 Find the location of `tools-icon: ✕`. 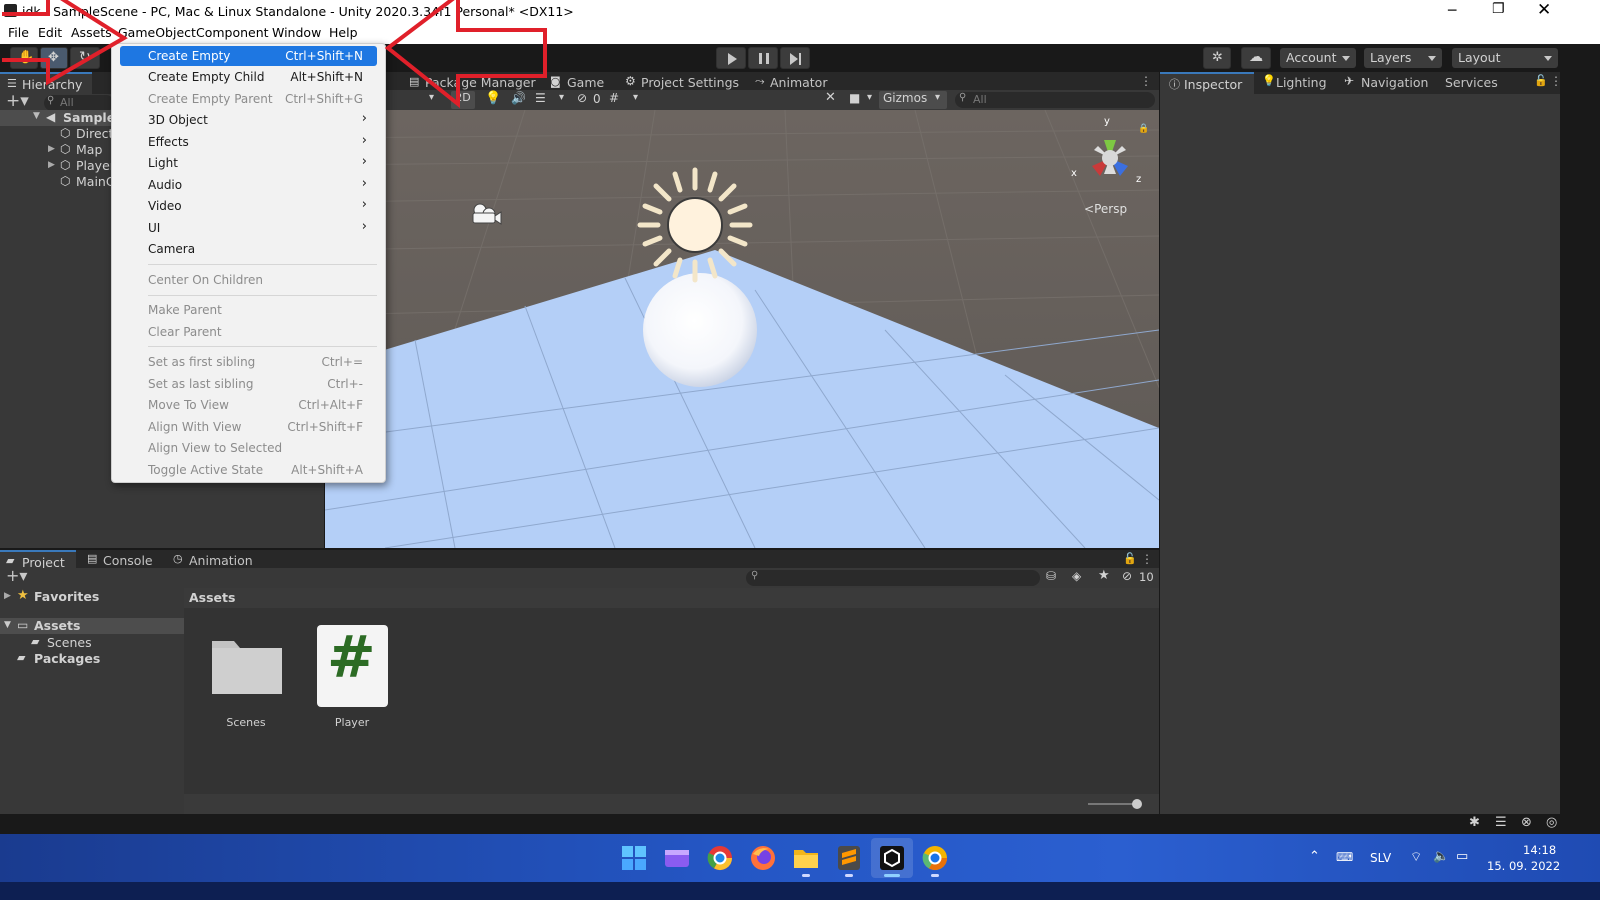

tools-icon: ✕ is located at coordinates (830, 97).